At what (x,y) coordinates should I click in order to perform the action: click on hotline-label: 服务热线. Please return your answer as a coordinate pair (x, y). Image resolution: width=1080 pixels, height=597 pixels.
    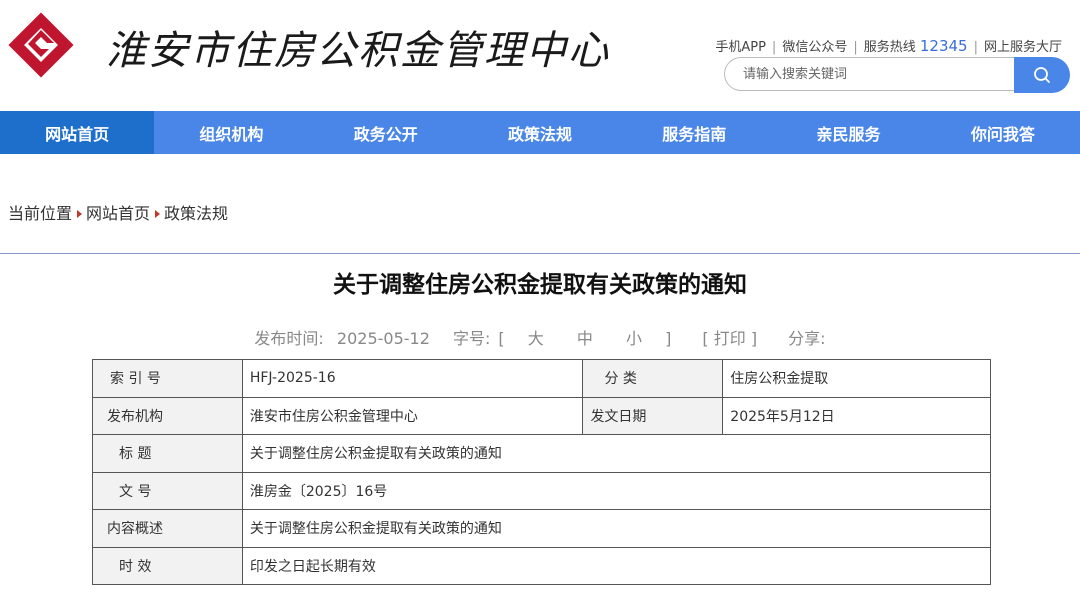
    Looking at the image, I should click on (889, 47).